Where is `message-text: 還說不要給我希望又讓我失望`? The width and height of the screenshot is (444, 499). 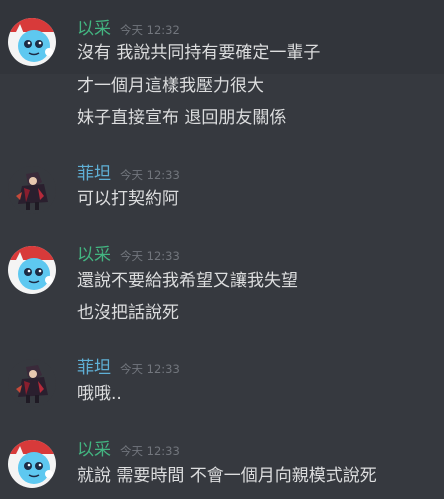 message-text: 還說不要給我希望又讓我失望 is located at coordinates (187, 281).